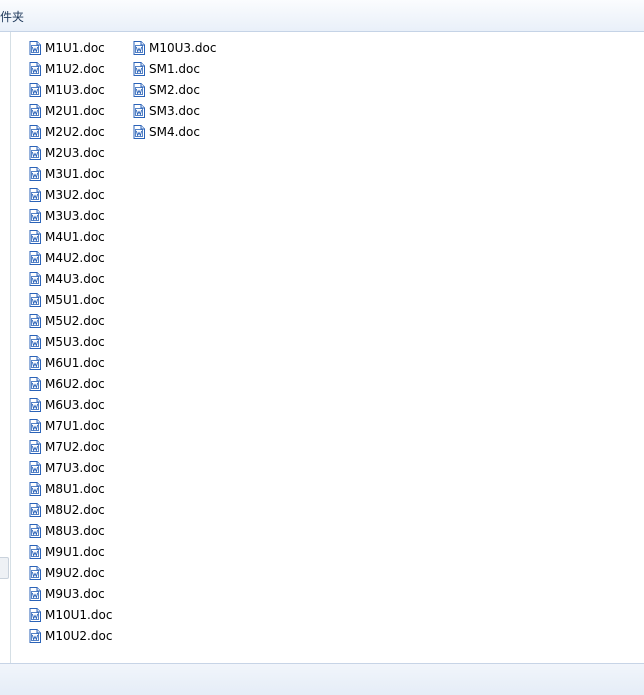 The width and height of the screenshot is (644, 695). I want to click on file-item: M1U2.doc, so click(70, 68).